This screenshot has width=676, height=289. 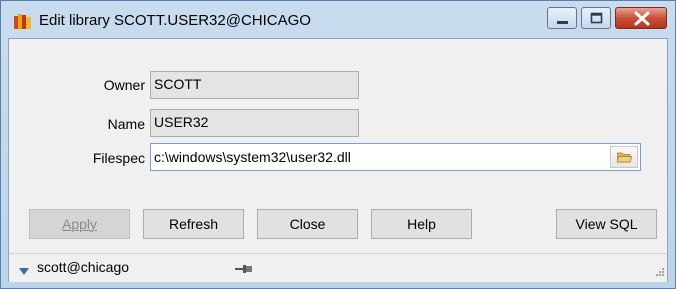 I want to click on close-window-button, so click(x=641, y=18).